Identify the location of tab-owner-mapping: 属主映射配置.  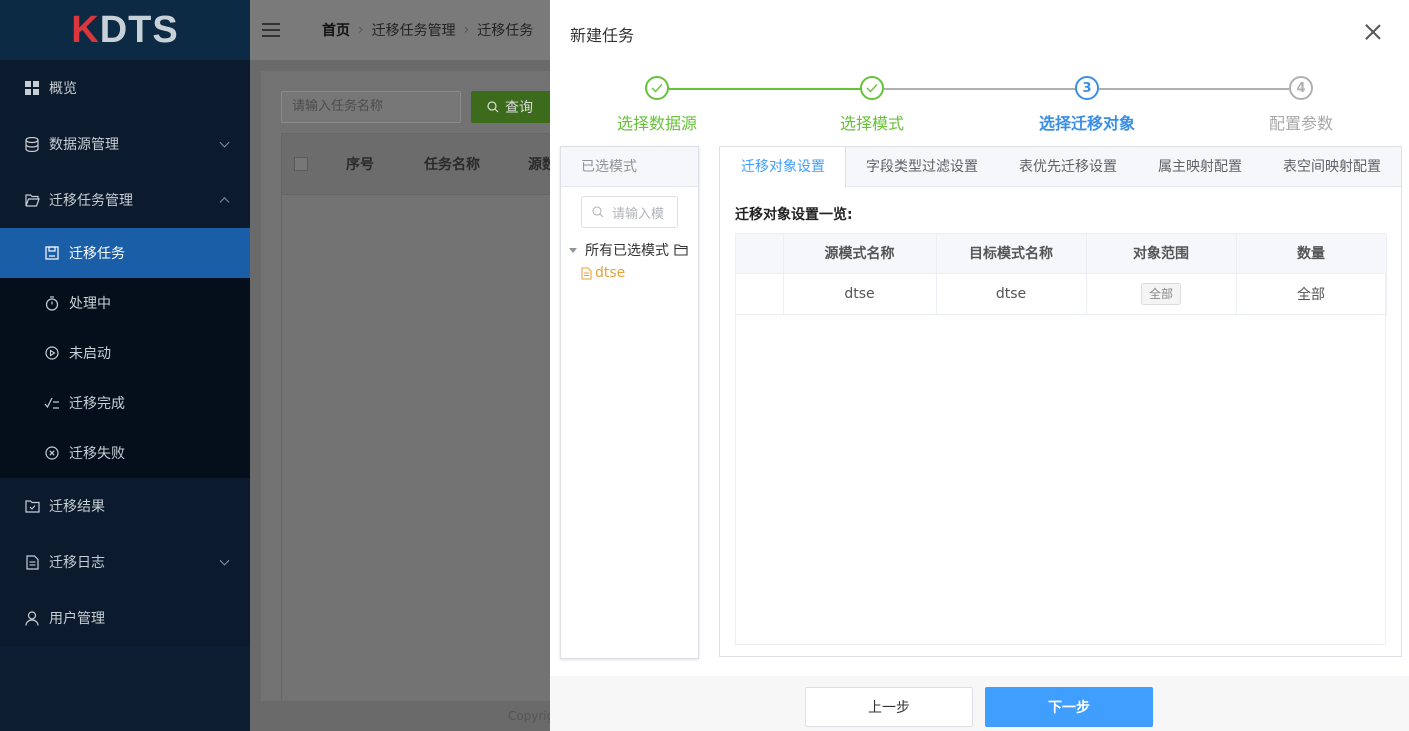
(1200, 167).